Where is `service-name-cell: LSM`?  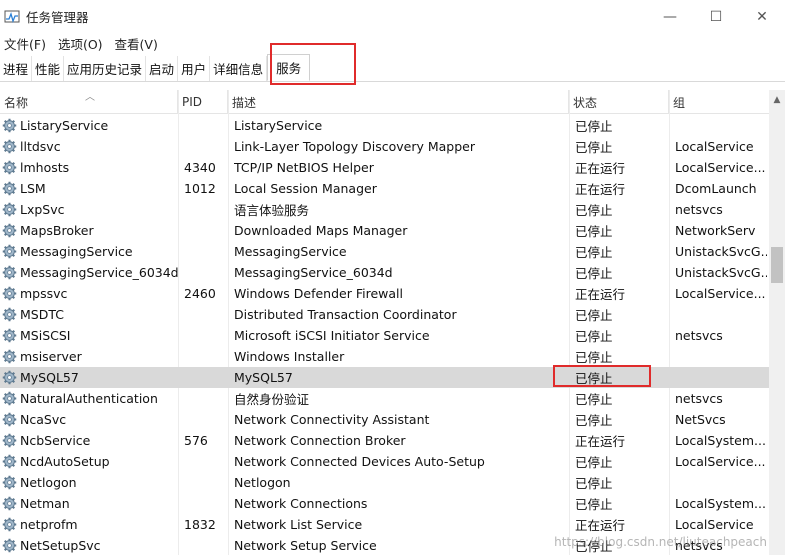
service-name-cell: LSM is located at coordinates (90, 188).